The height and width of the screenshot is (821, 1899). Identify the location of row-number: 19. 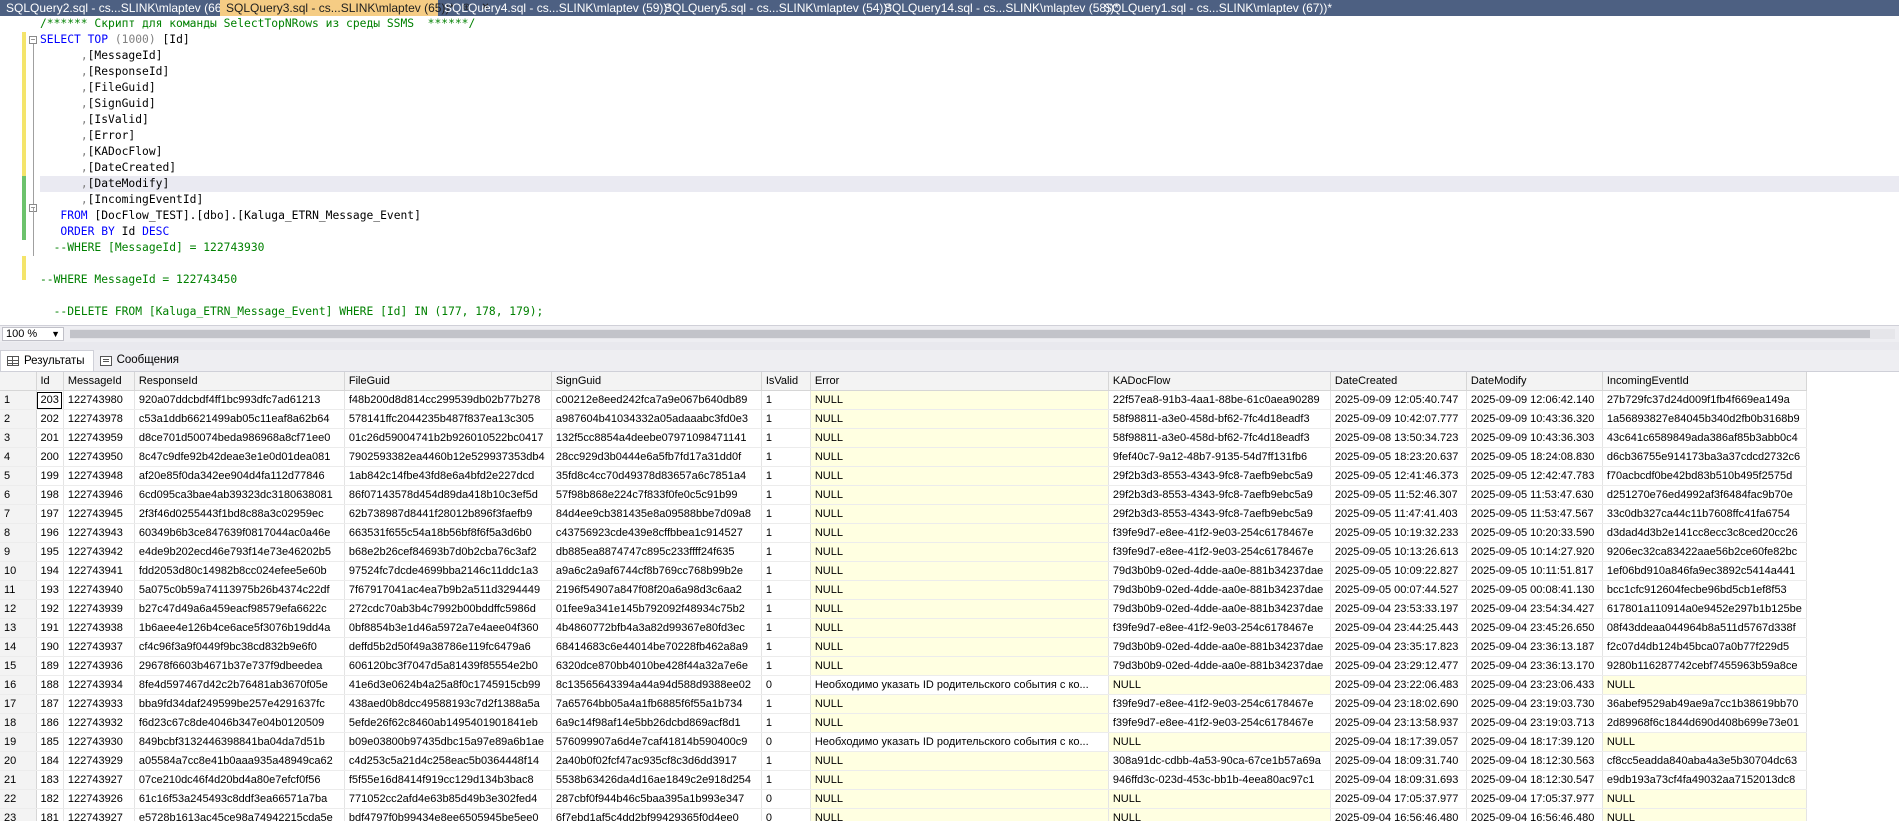
(18, 742).